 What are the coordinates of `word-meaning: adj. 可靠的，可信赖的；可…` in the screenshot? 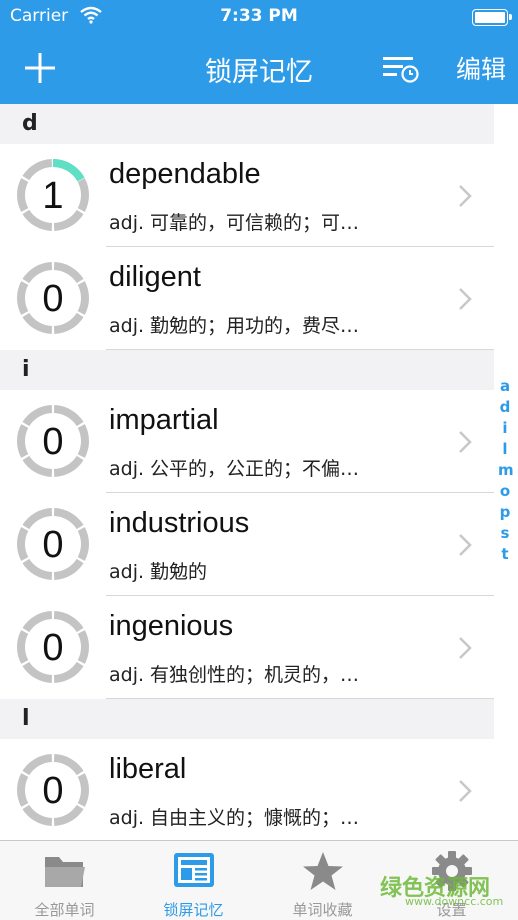 It's located at (234, 223).